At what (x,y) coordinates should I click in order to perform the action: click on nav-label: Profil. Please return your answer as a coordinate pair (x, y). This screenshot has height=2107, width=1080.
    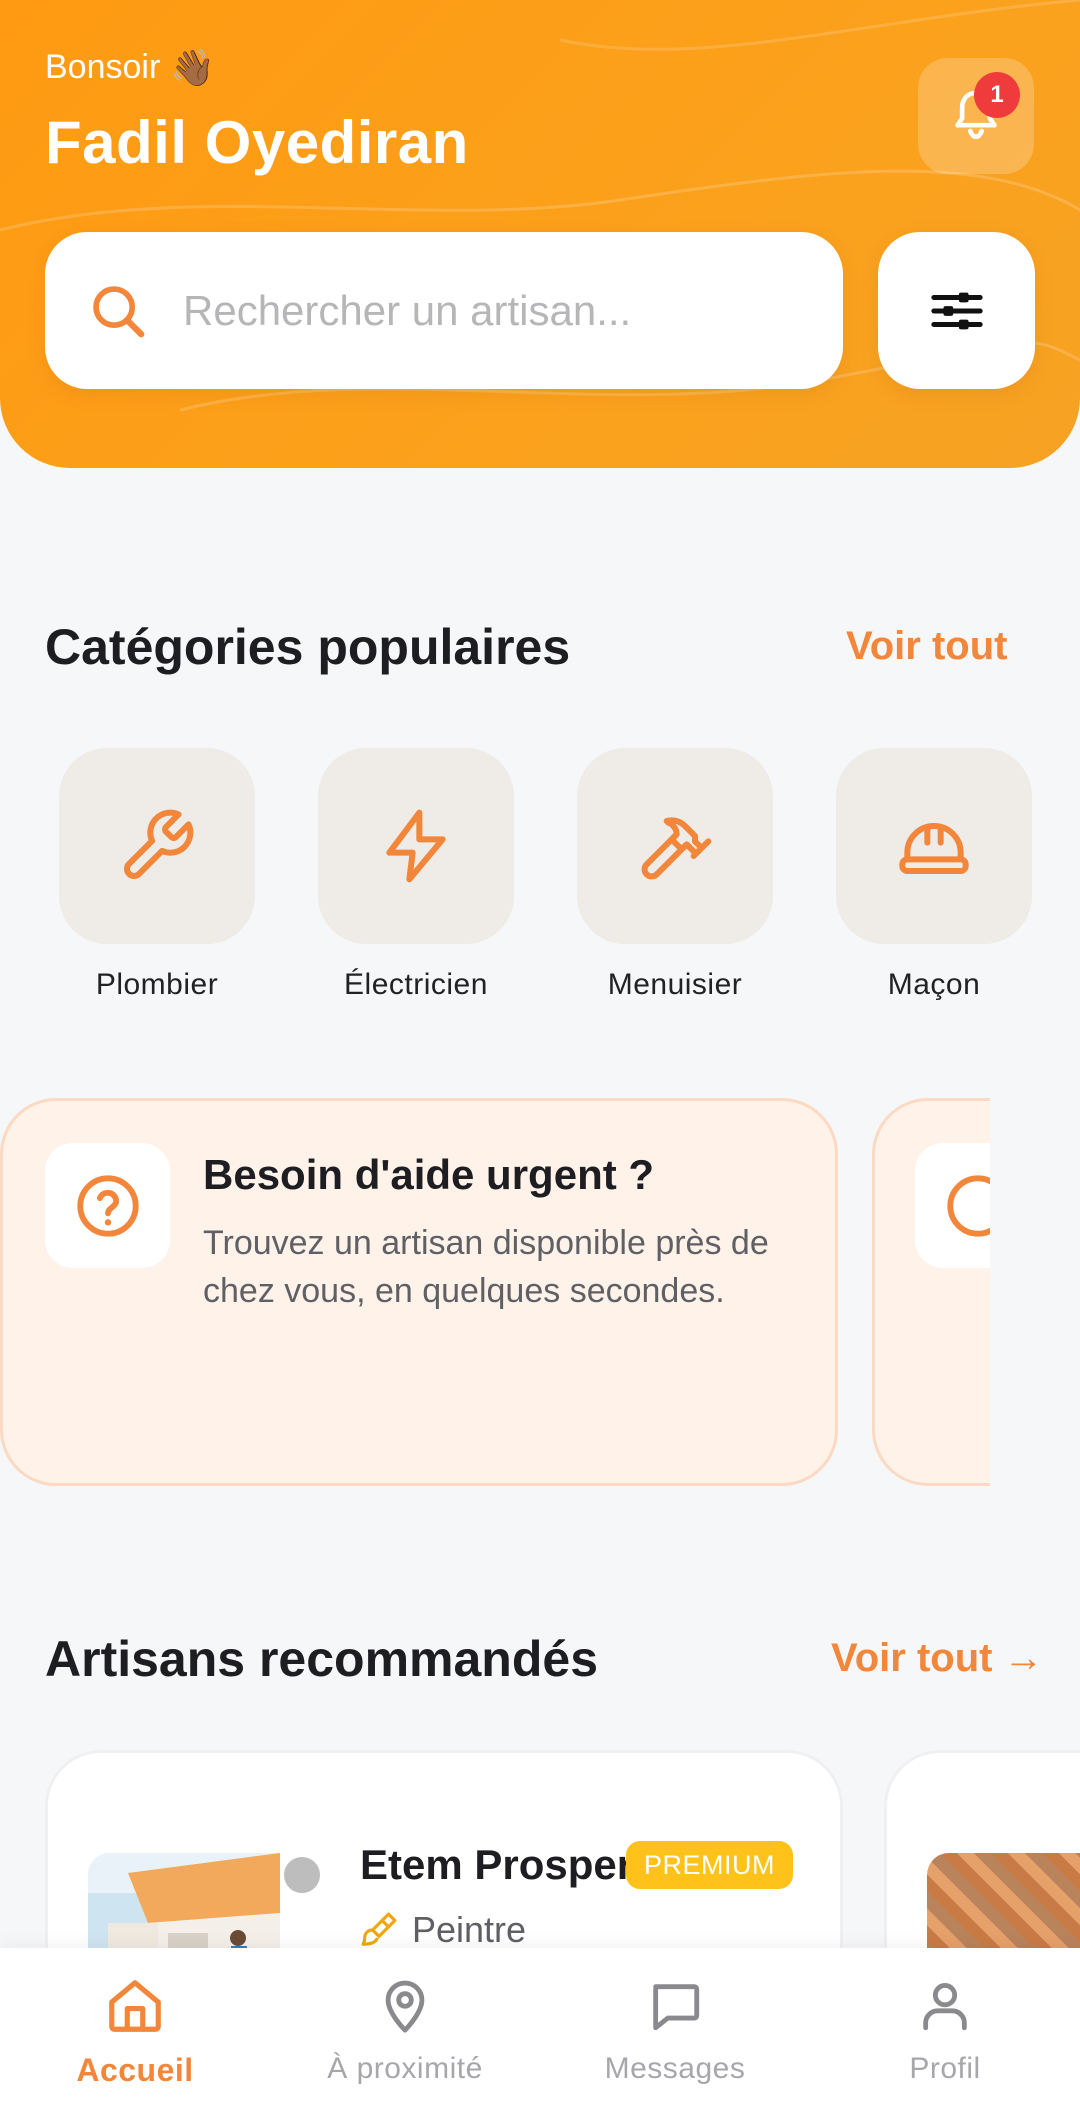
    Looking at the image, I should click on (945, 2068).